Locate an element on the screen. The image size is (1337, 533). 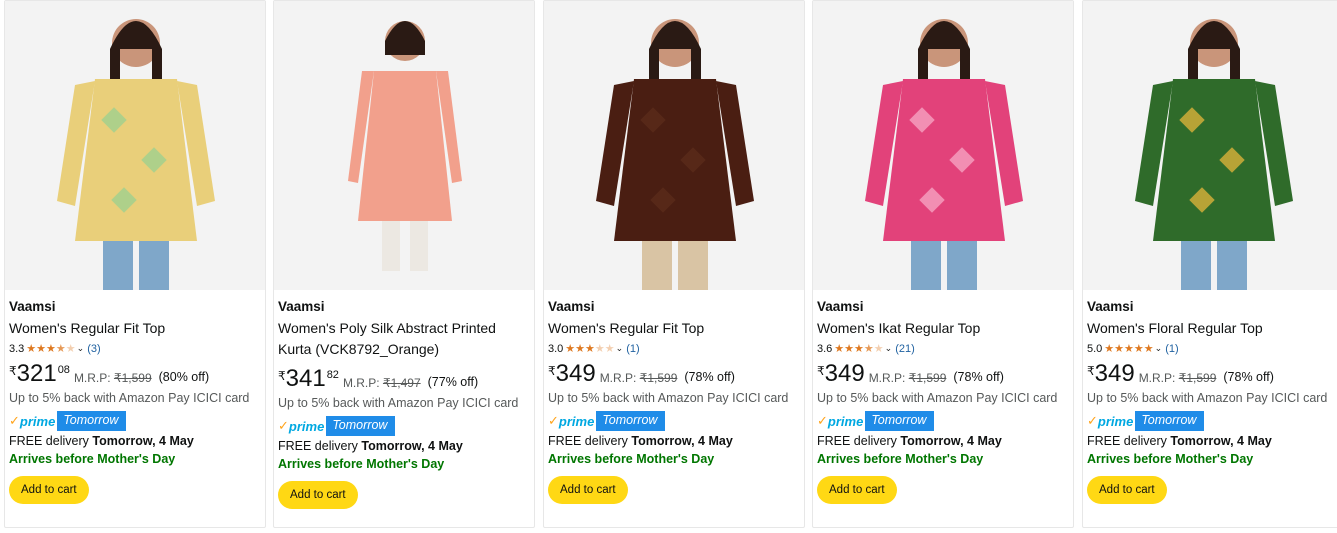
rating-value: 3.0 is located at coordinates (556, 349).